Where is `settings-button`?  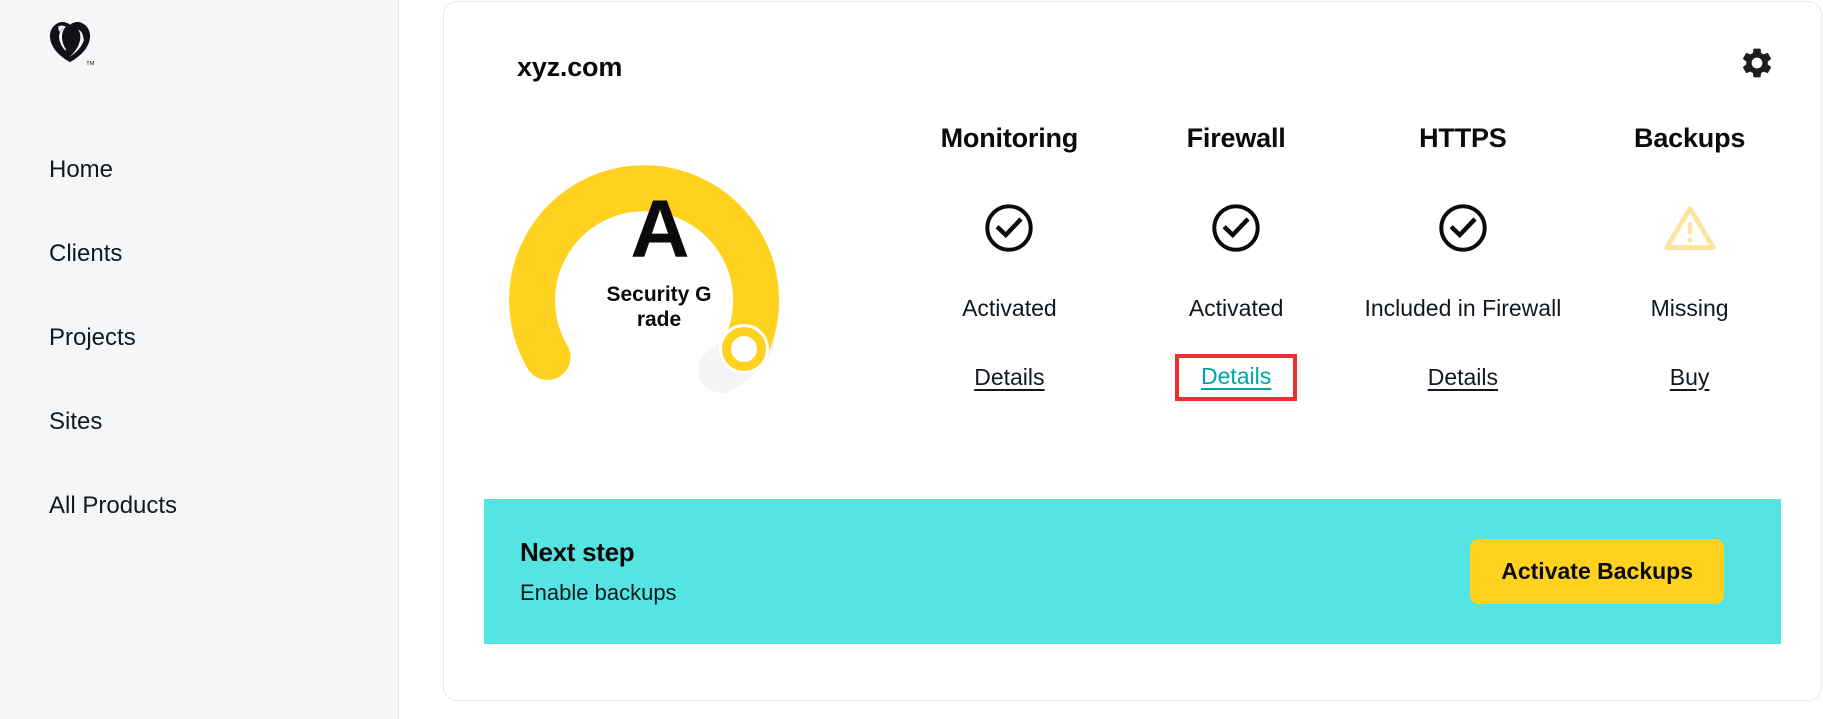 settings-button is located at coordinates (1757, 63).